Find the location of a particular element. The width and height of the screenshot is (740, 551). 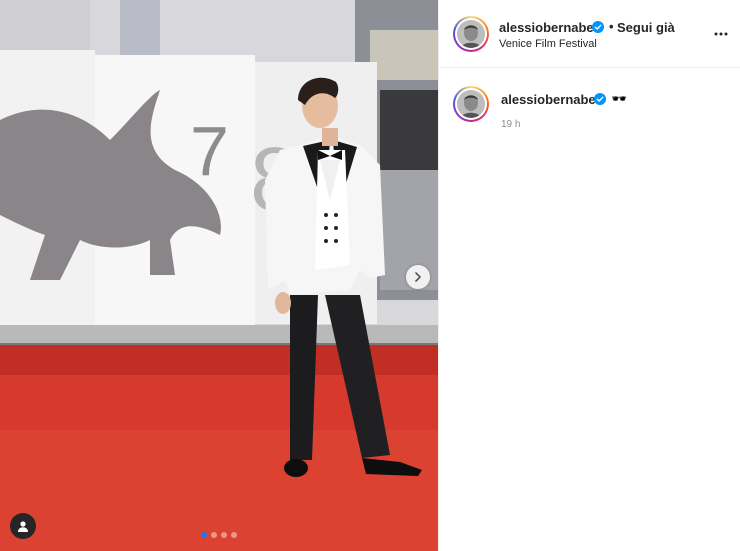

caption-text: 🕶️ is located at coordinates (619, 98).